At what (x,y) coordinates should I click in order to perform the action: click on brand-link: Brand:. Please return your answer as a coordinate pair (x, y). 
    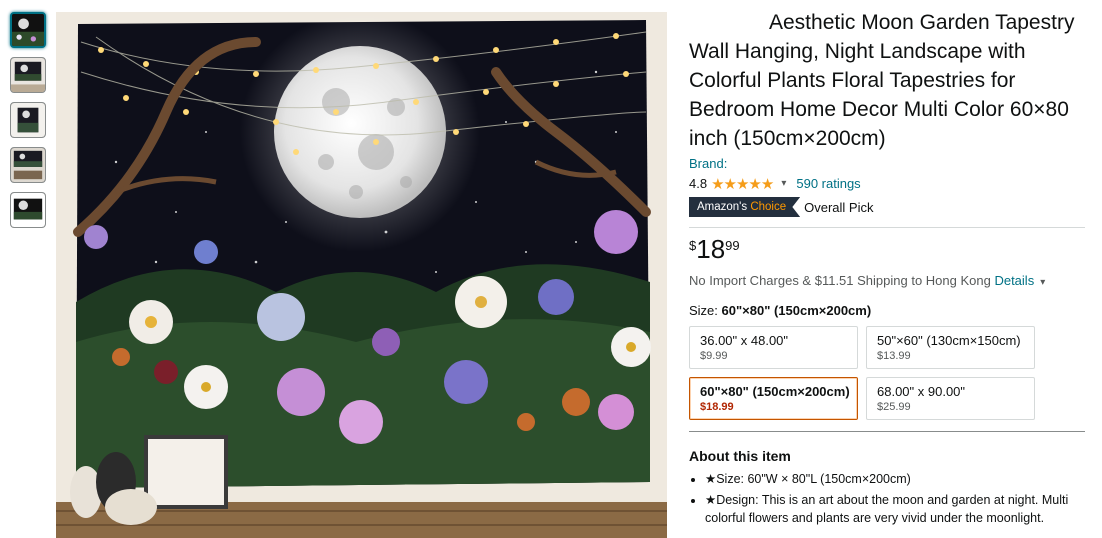
    Looking at the image, I should click on (889, 163).